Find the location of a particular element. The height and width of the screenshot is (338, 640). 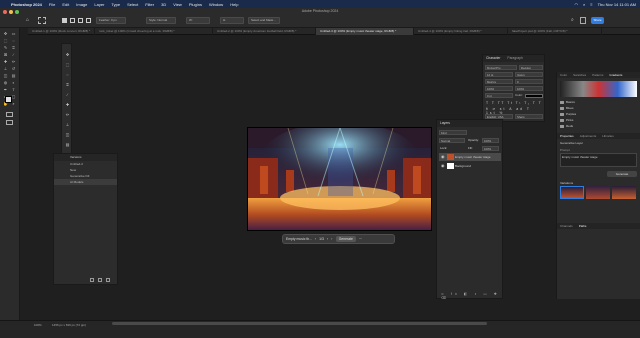

menu-3d: 3D is located at coordinates (163, 4).